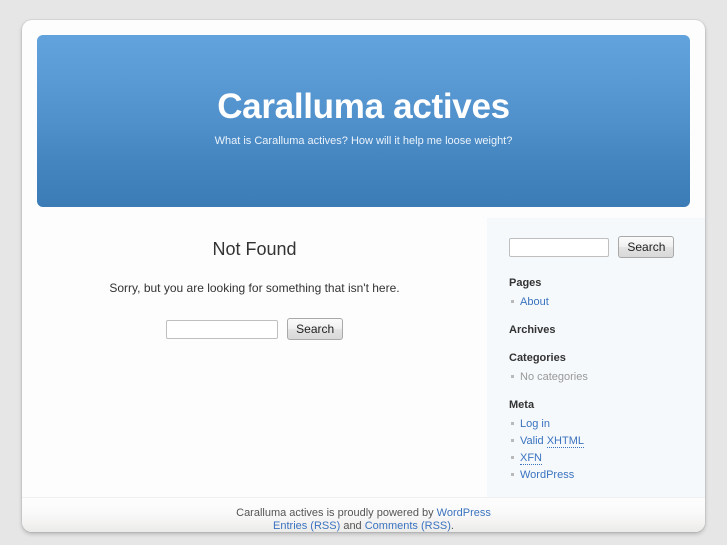 The image size is (727, 545). I want to click on sidebar-link: Valid XHTML, so click(552, 441).